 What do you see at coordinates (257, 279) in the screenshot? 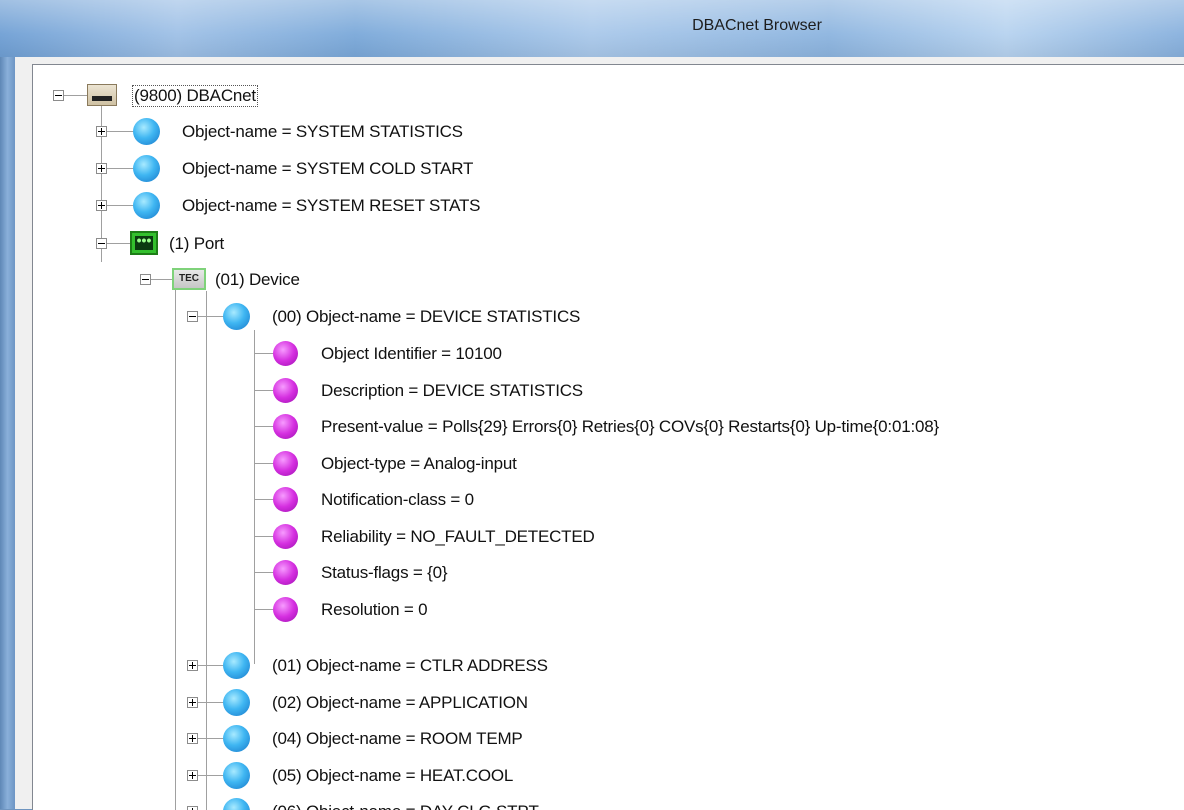
I see `tree-node-label: (01) Device` at bounding box center [257, 279].